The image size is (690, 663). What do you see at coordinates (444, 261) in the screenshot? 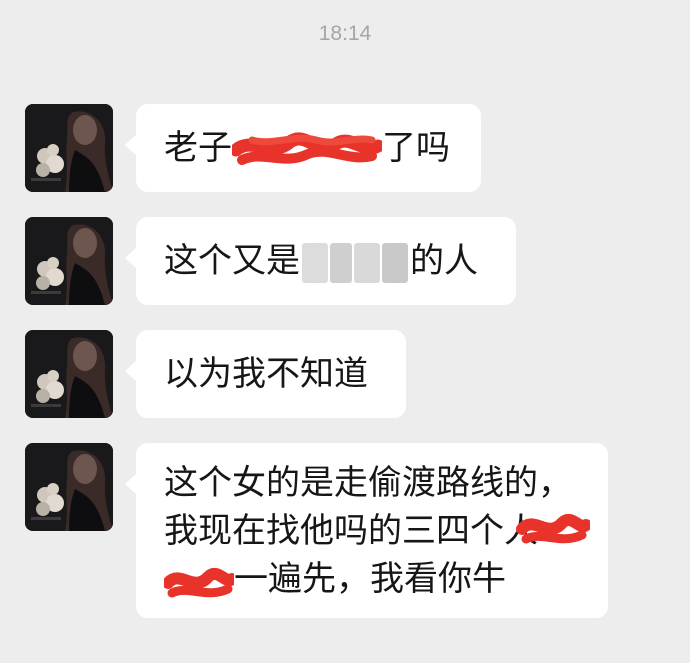
I see `message-text: 的人` at bounding box center [444, 261].